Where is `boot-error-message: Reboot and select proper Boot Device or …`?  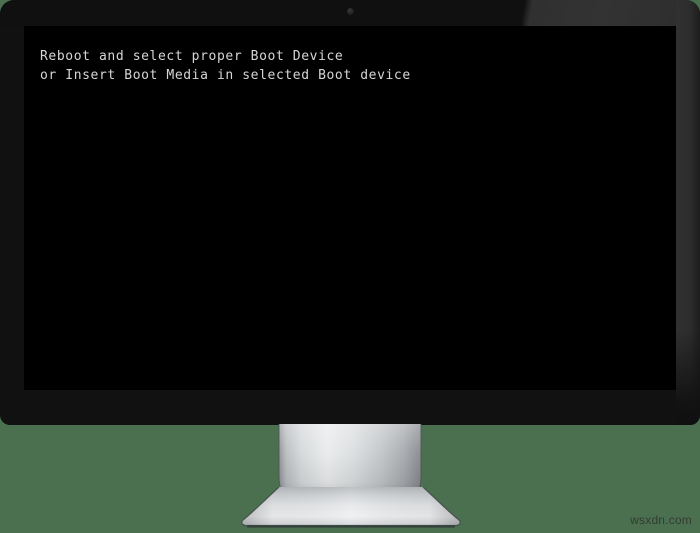 boot-error-message: Reboot and select proper Boot Device or … is located at coordinates (225, 66).